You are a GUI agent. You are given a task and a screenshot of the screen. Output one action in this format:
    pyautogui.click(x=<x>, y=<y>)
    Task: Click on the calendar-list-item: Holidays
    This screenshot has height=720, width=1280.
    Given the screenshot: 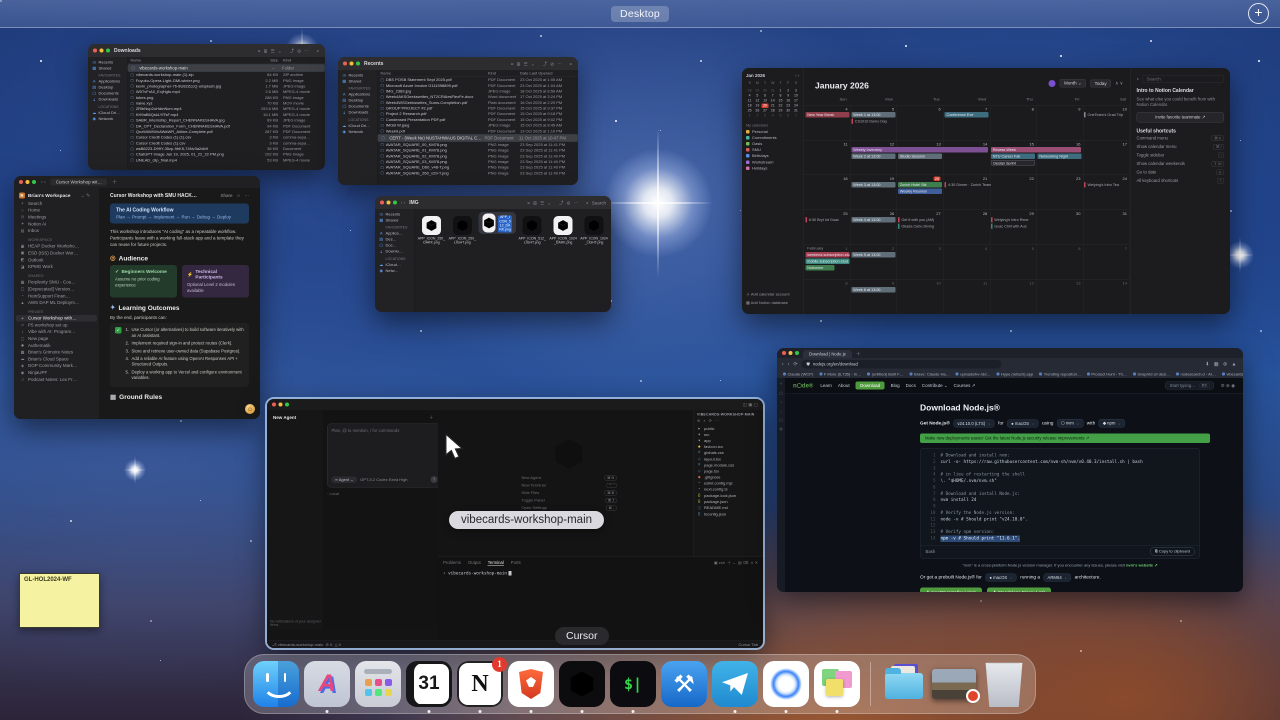 What is the action you would take?
    pyautogui.click(x=773, y=168)
    